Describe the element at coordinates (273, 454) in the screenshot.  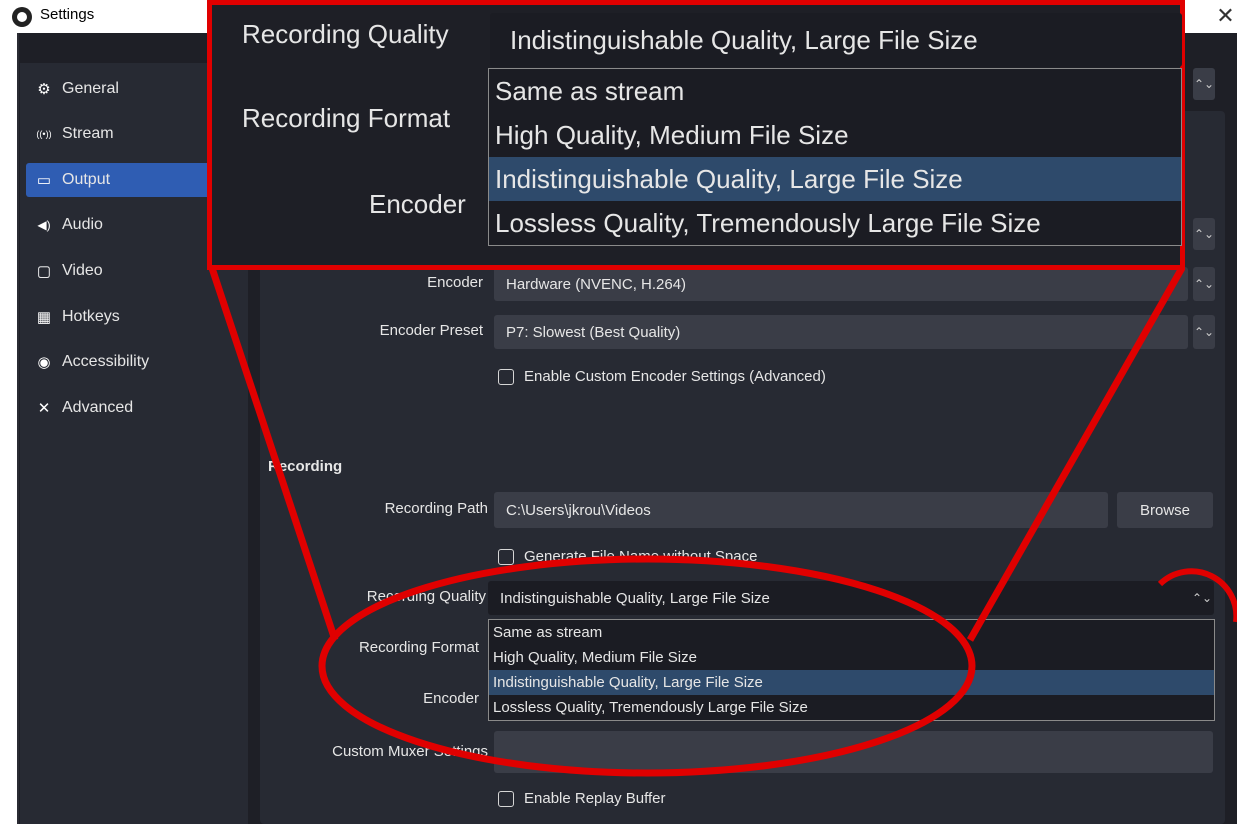
I see `annotation-connector-left` at that location.